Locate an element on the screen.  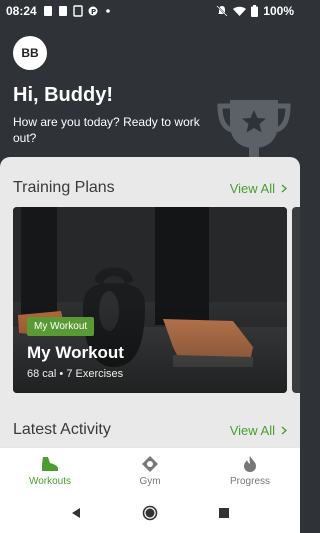
dot-icon is located at coordinates (107, 11).